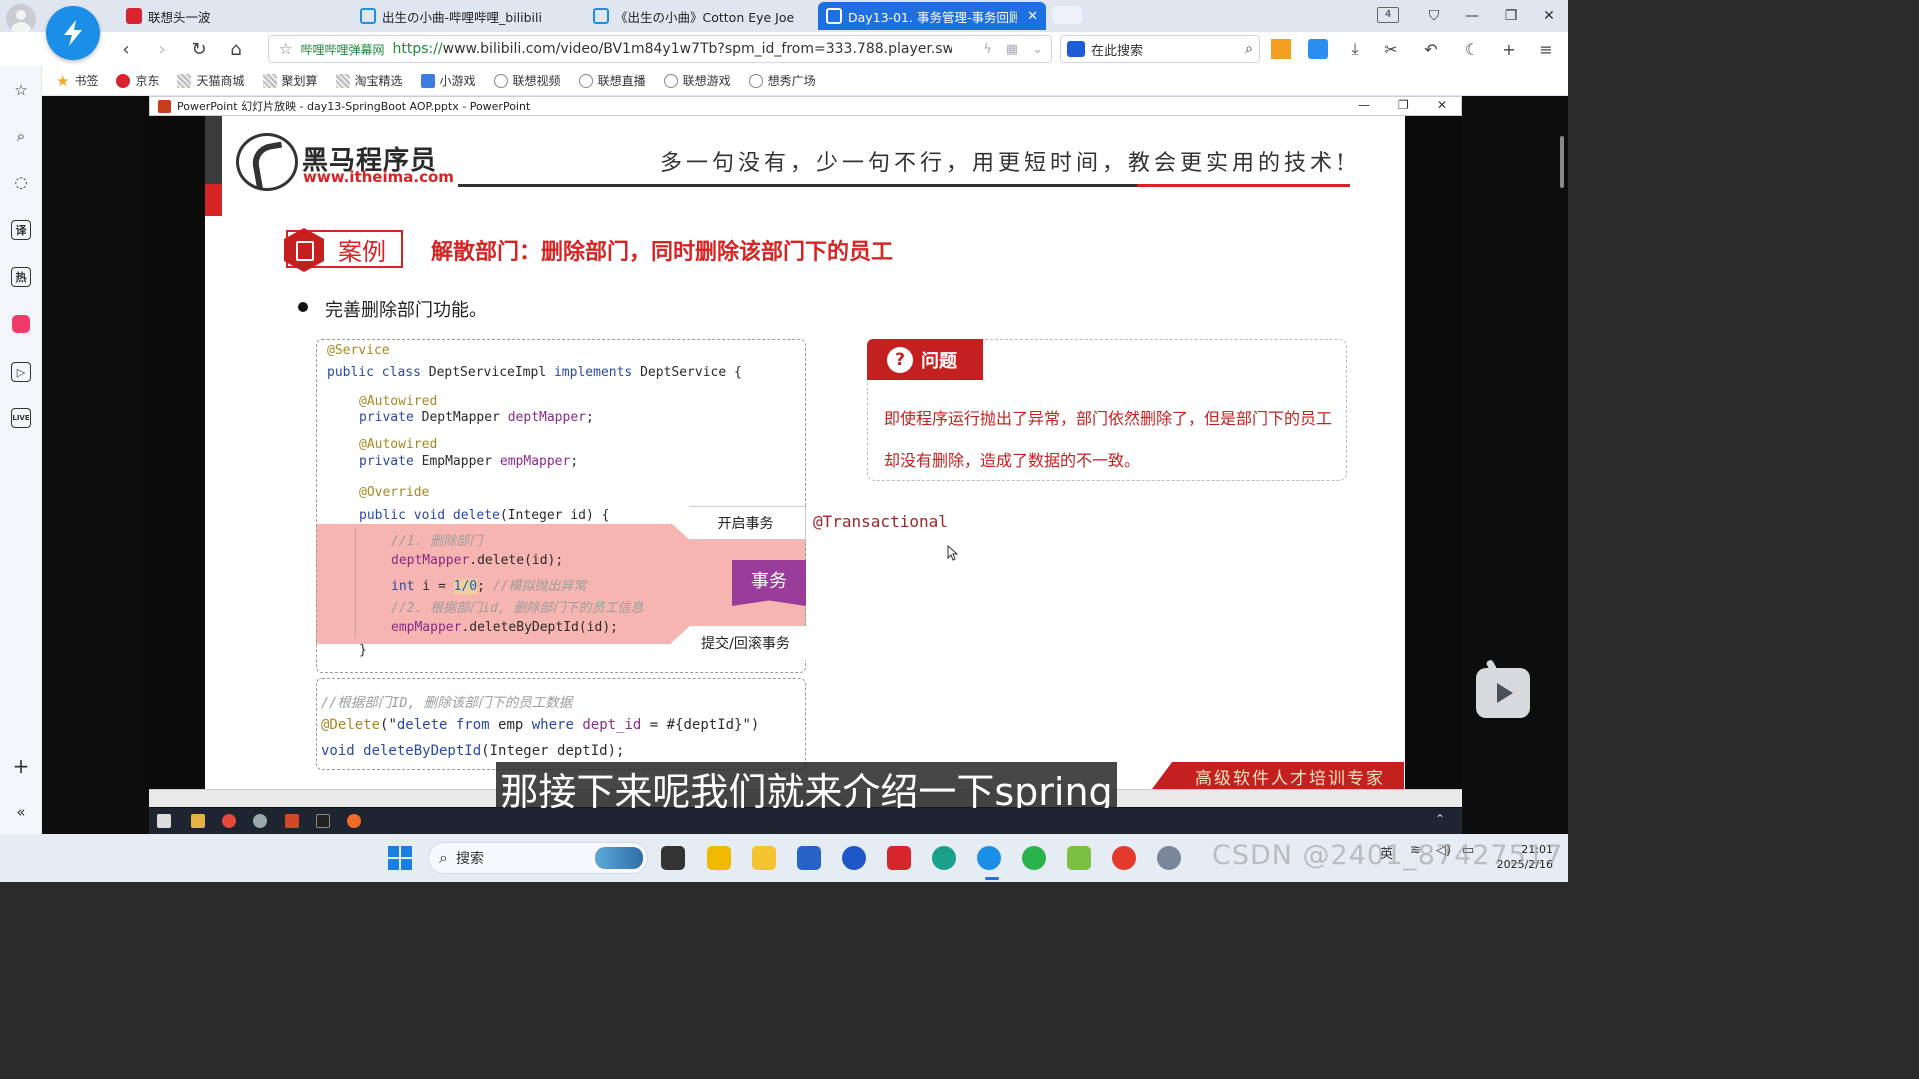 The image size is (1919, 1079). I want to click on bookmark-item: 联想游戏, so click(697, 80).